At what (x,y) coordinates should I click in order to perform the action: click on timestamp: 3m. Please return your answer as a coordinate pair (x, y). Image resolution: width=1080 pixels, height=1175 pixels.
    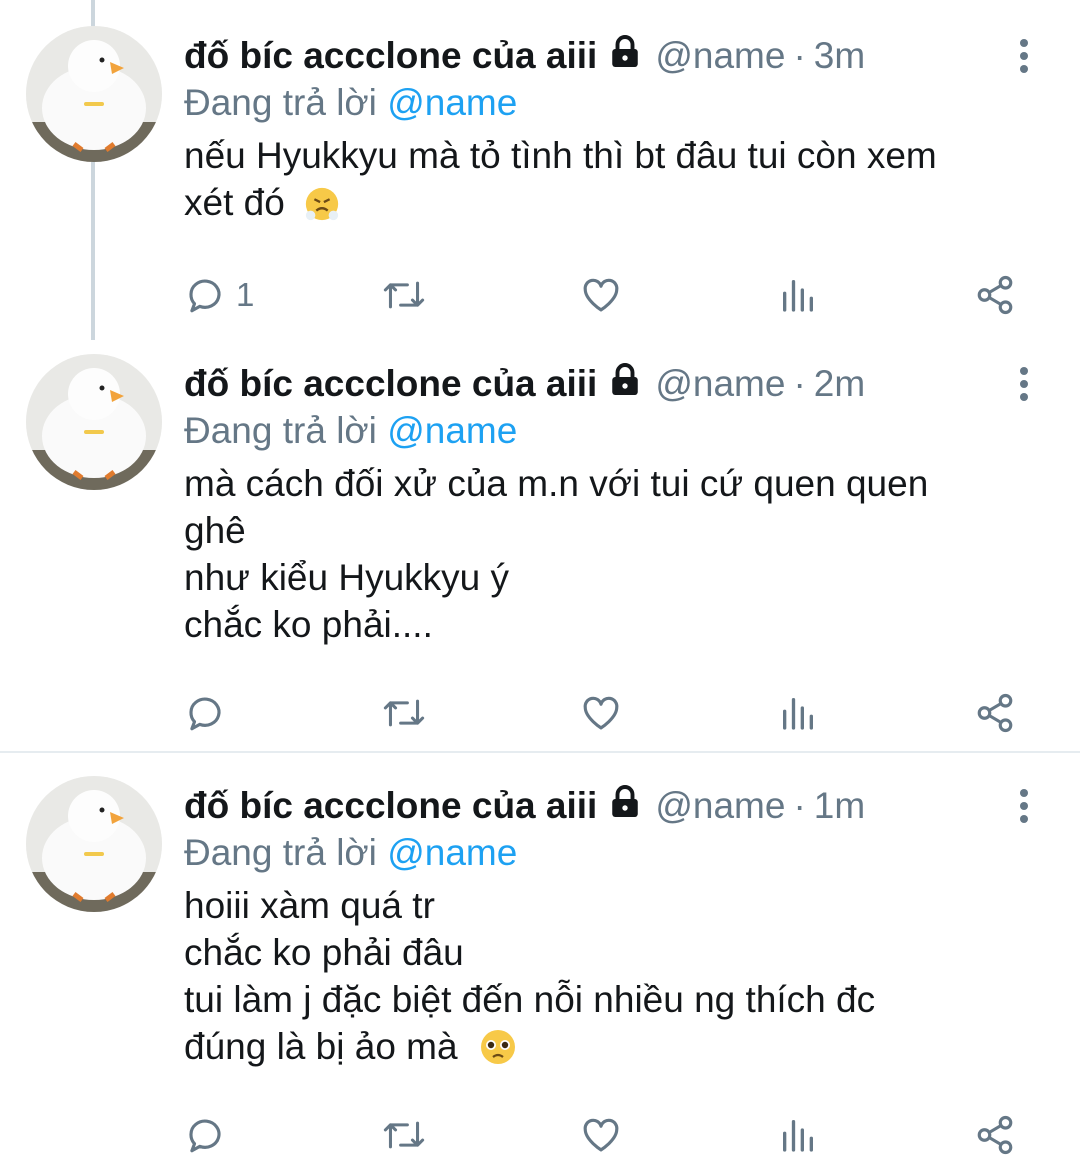
    Looking at the image, I should click on (839, 56).